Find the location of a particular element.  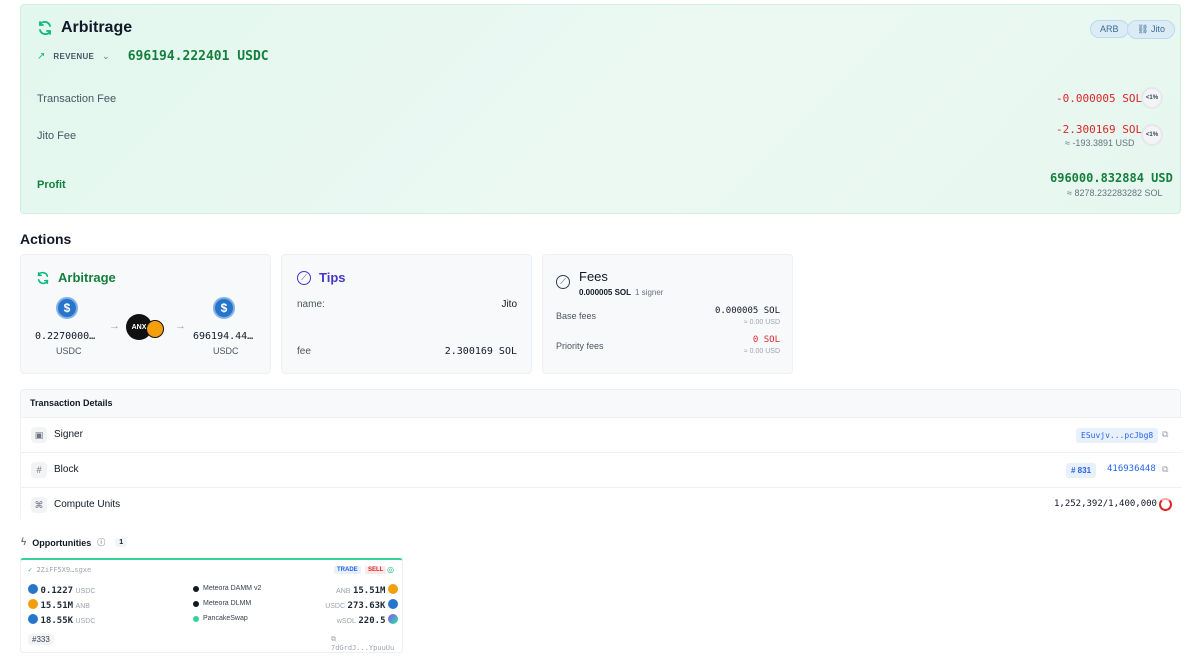

jito-fee-percent: <1% is located at coordinates (1152, 135).